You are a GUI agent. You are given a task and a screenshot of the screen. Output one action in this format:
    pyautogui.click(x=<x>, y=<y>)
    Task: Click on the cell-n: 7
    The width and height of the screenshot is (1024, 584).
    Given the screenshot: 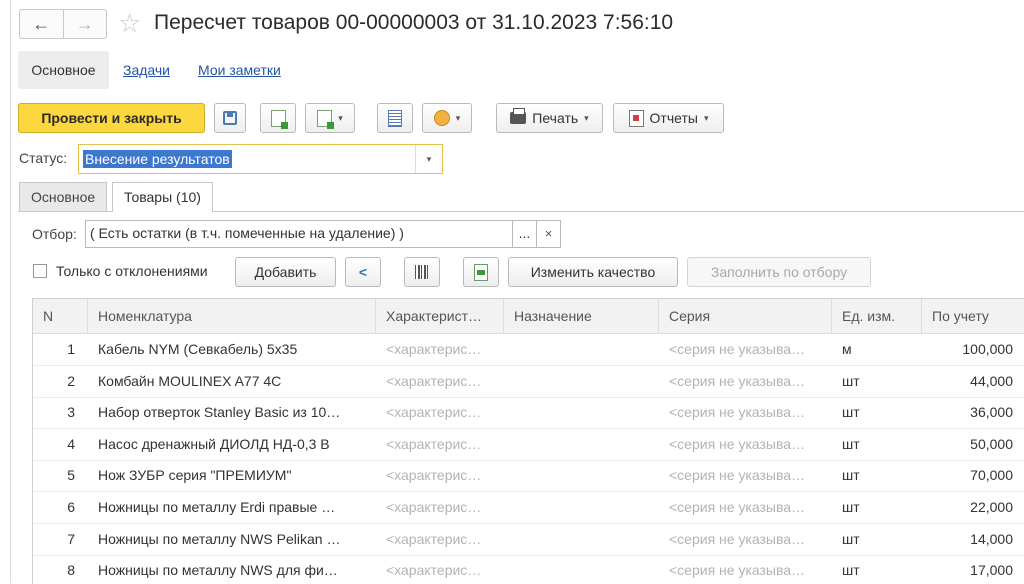 What is the action you would take?
    pyautogui.click(x=57, y=539)
    